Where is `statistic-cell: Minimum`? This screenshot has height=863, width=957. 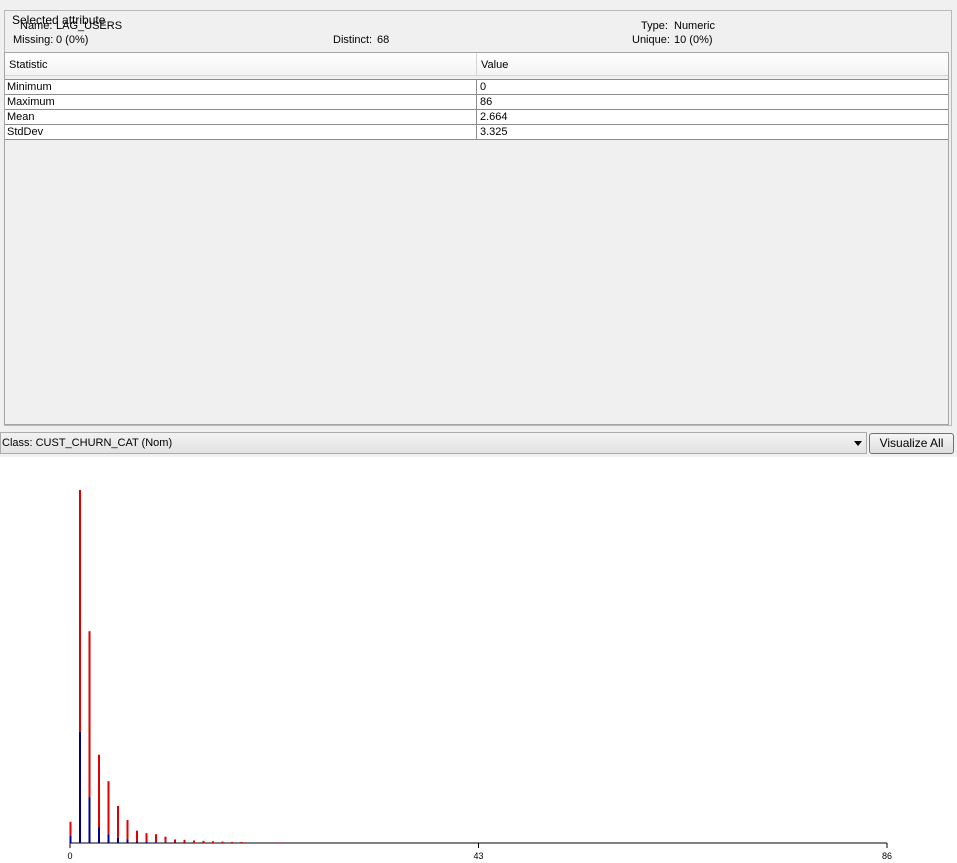
statistic-cell: Minimum is located at coordinates (241, 87).